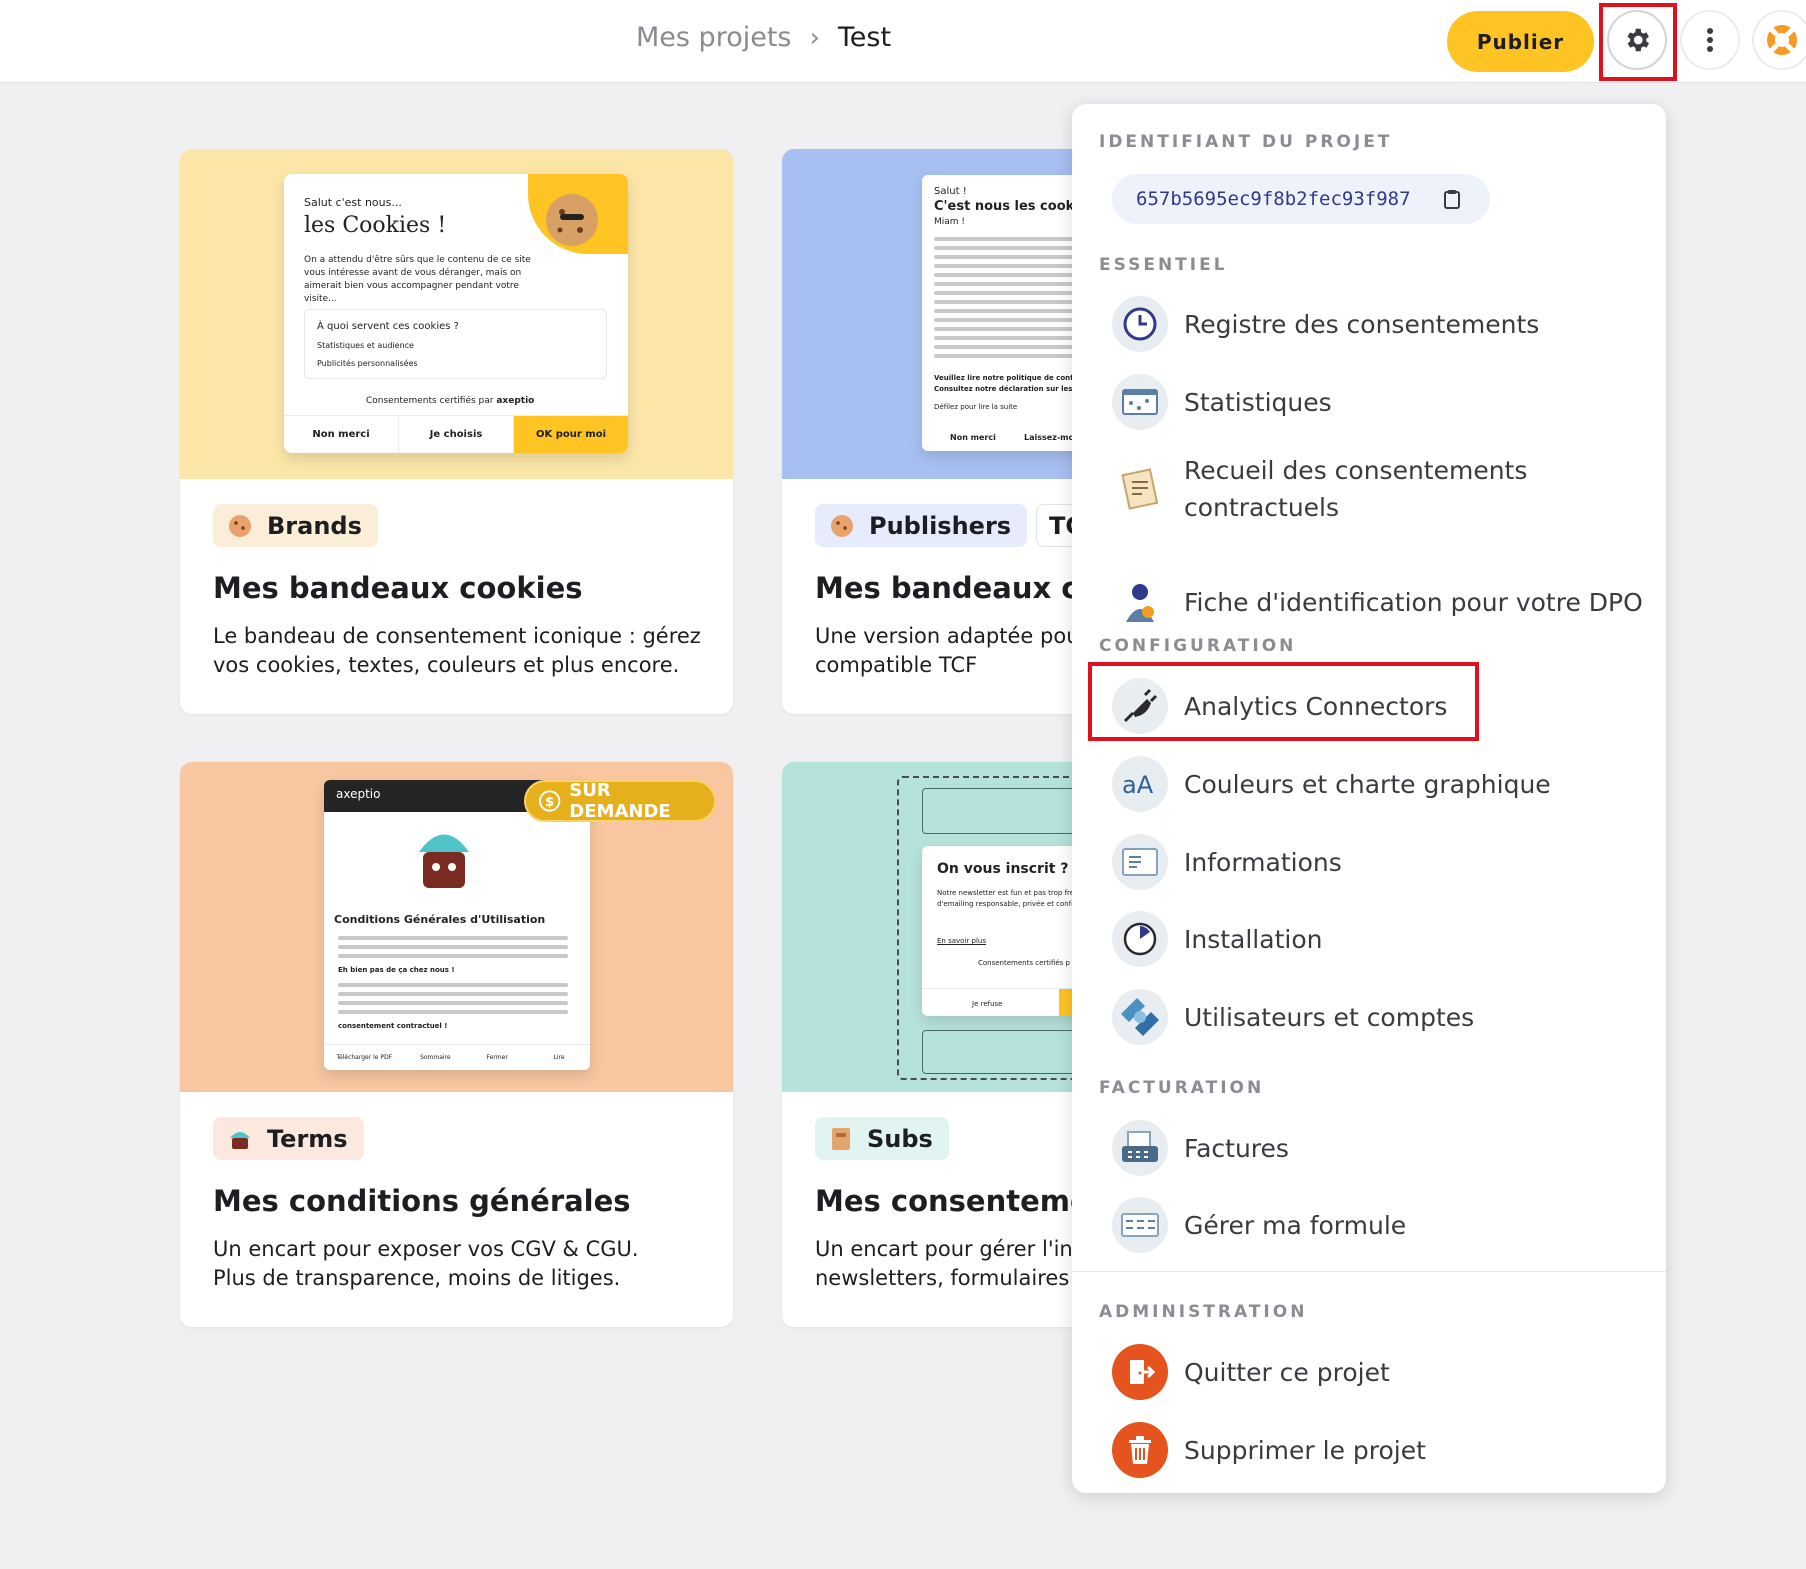 The height and width of the screenshot is (1569, 1806). What do you see at coordinates (571, 434) in the screenshot?
I see `mock-ok-button: OK pour moi` at bounding box center [571, 434].